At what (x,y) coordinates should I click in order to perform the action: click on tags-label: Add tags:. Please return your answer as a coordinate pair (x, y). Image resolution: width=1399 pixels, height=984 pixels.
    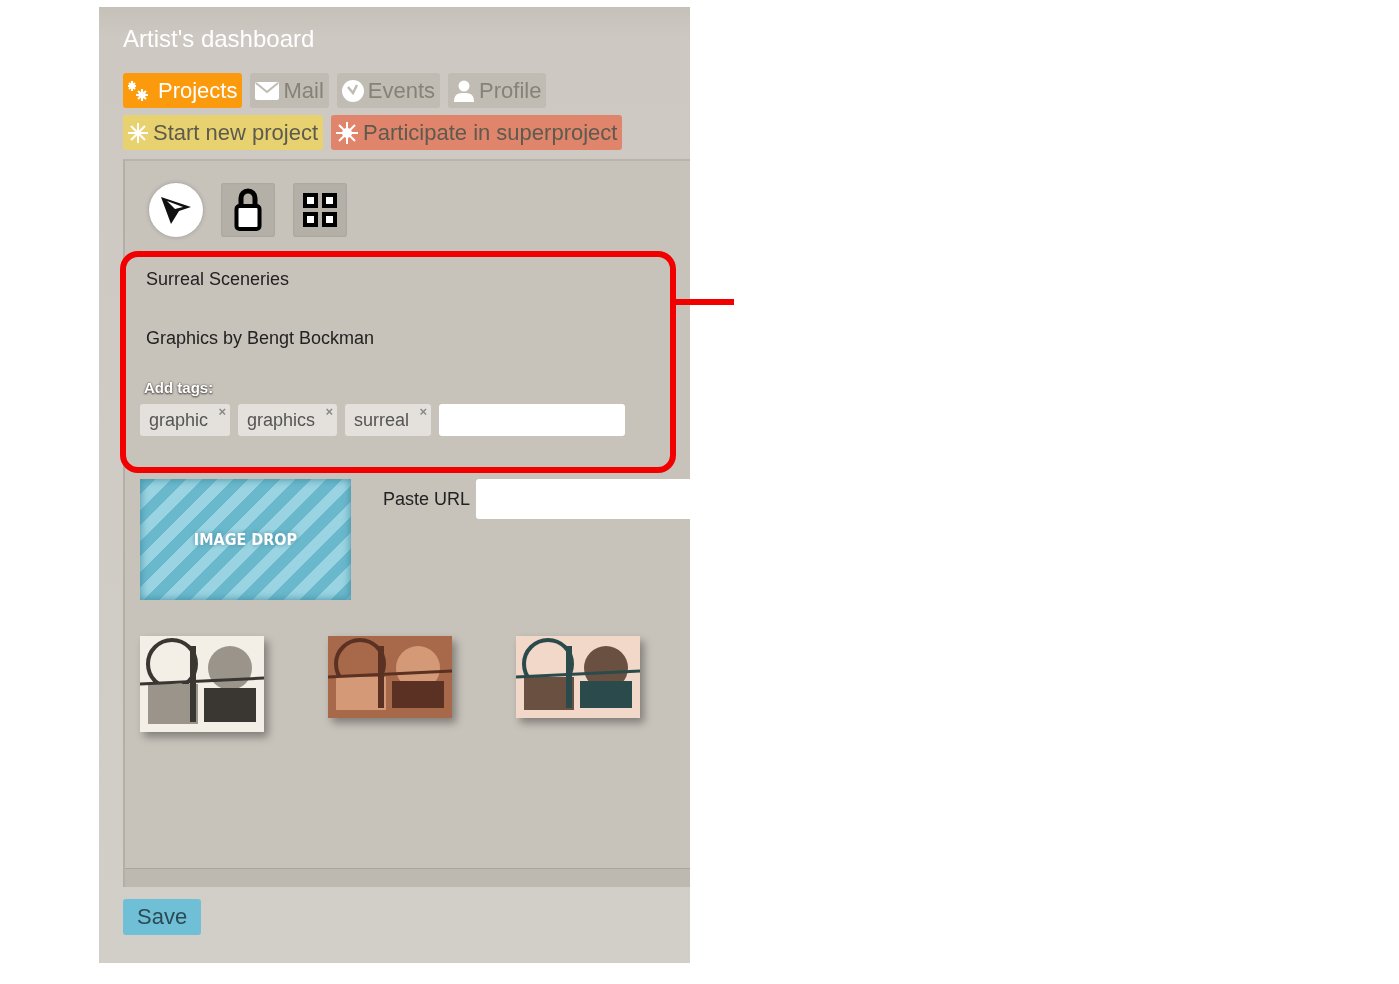
    Looking at the image, I should click on (179, 387).